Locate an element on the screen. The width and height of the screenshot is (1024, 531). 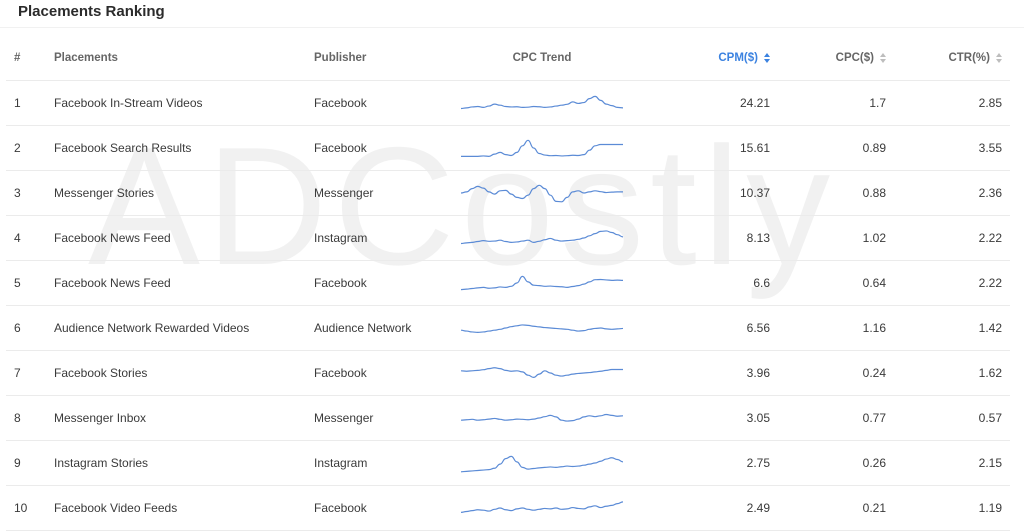
column-header-cpm: CPM($) is located at coordinates (718, 58).